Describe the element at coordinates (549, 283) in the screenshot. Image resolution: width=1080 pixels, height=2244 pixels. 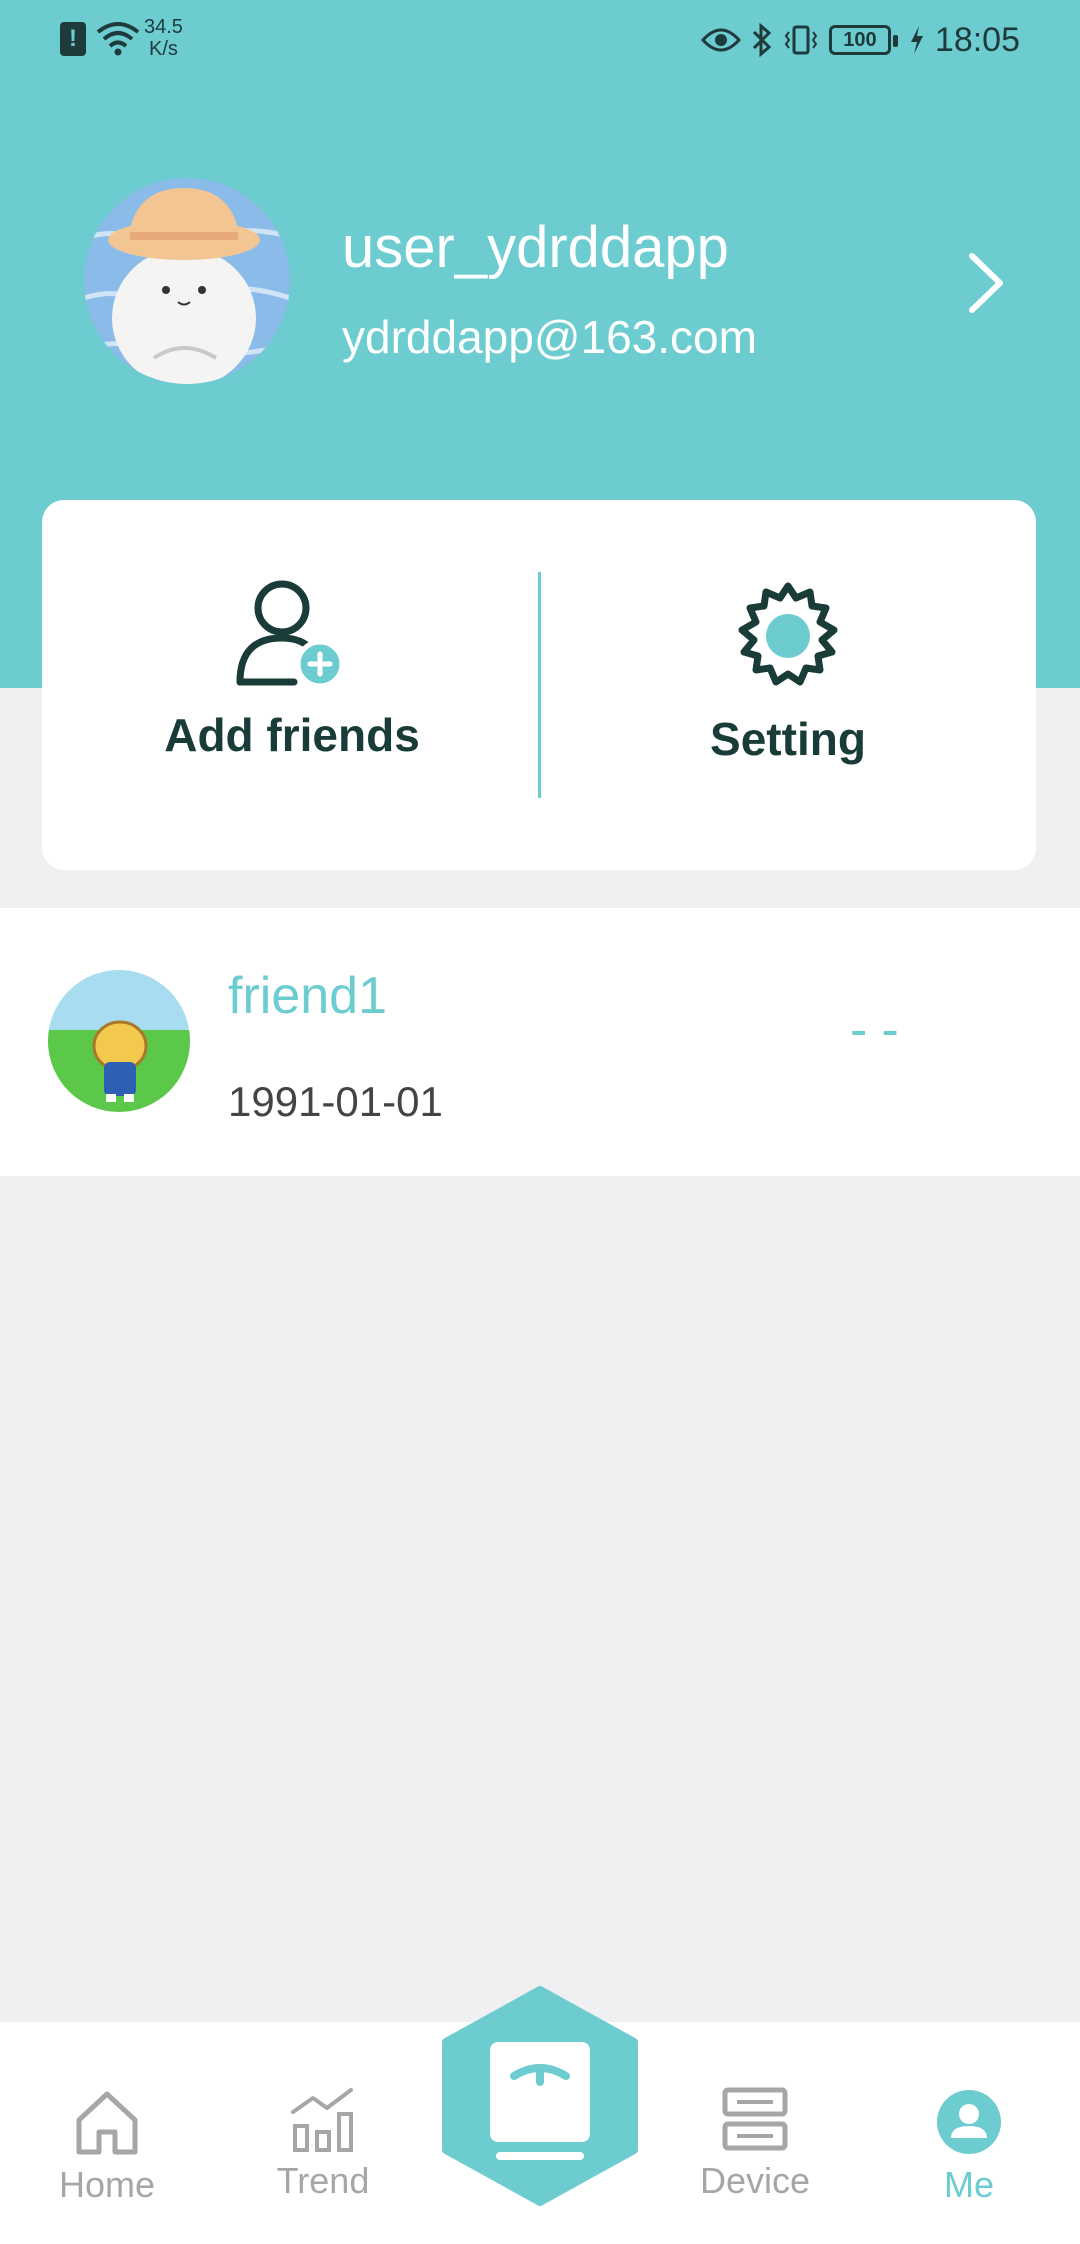
I see `profile-header: user_ydrddapp ydrddapp@163.com` at that location.